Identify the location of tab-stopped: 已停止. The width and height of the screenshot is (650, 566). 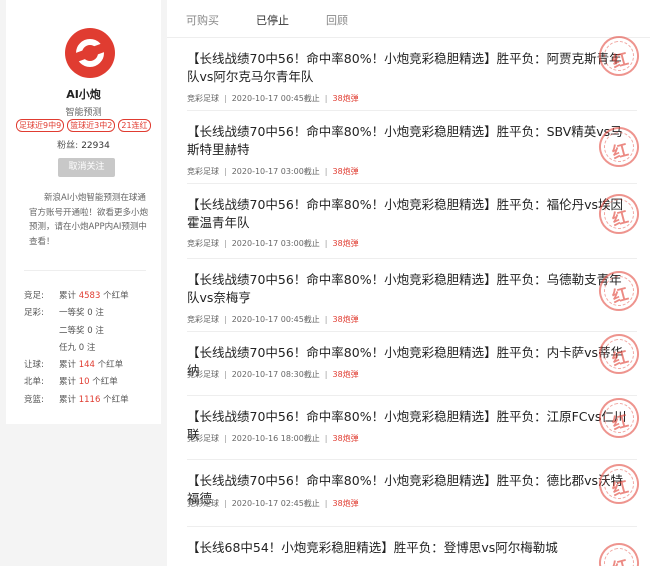
(272, 20).